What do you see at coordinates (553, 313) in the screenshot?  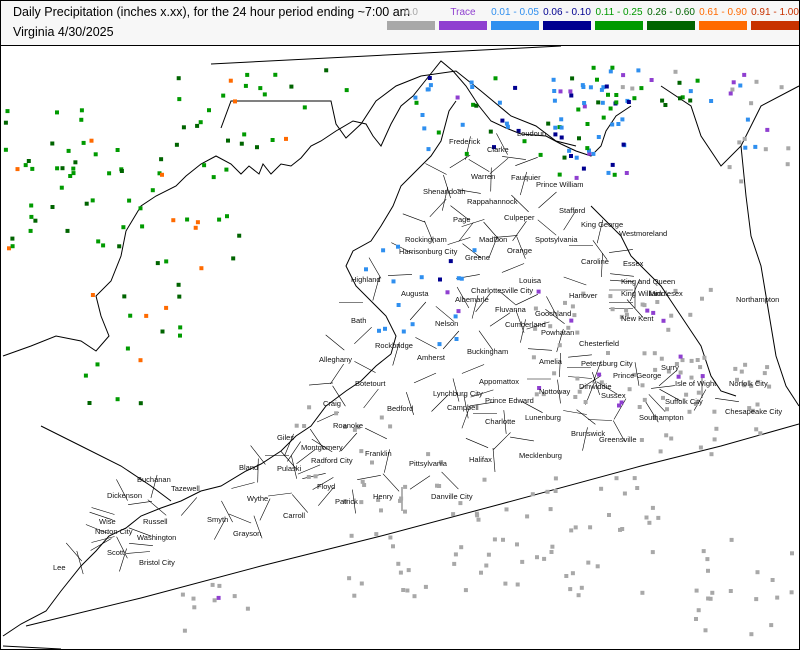 I see `county-label: Goochland` at bounding box center [553, 313].